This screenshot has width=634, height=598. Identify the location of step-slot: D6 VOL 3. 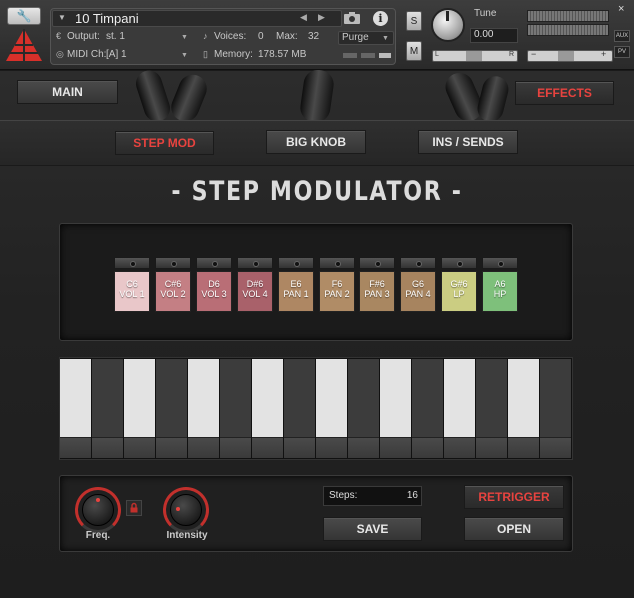
(214, 284).